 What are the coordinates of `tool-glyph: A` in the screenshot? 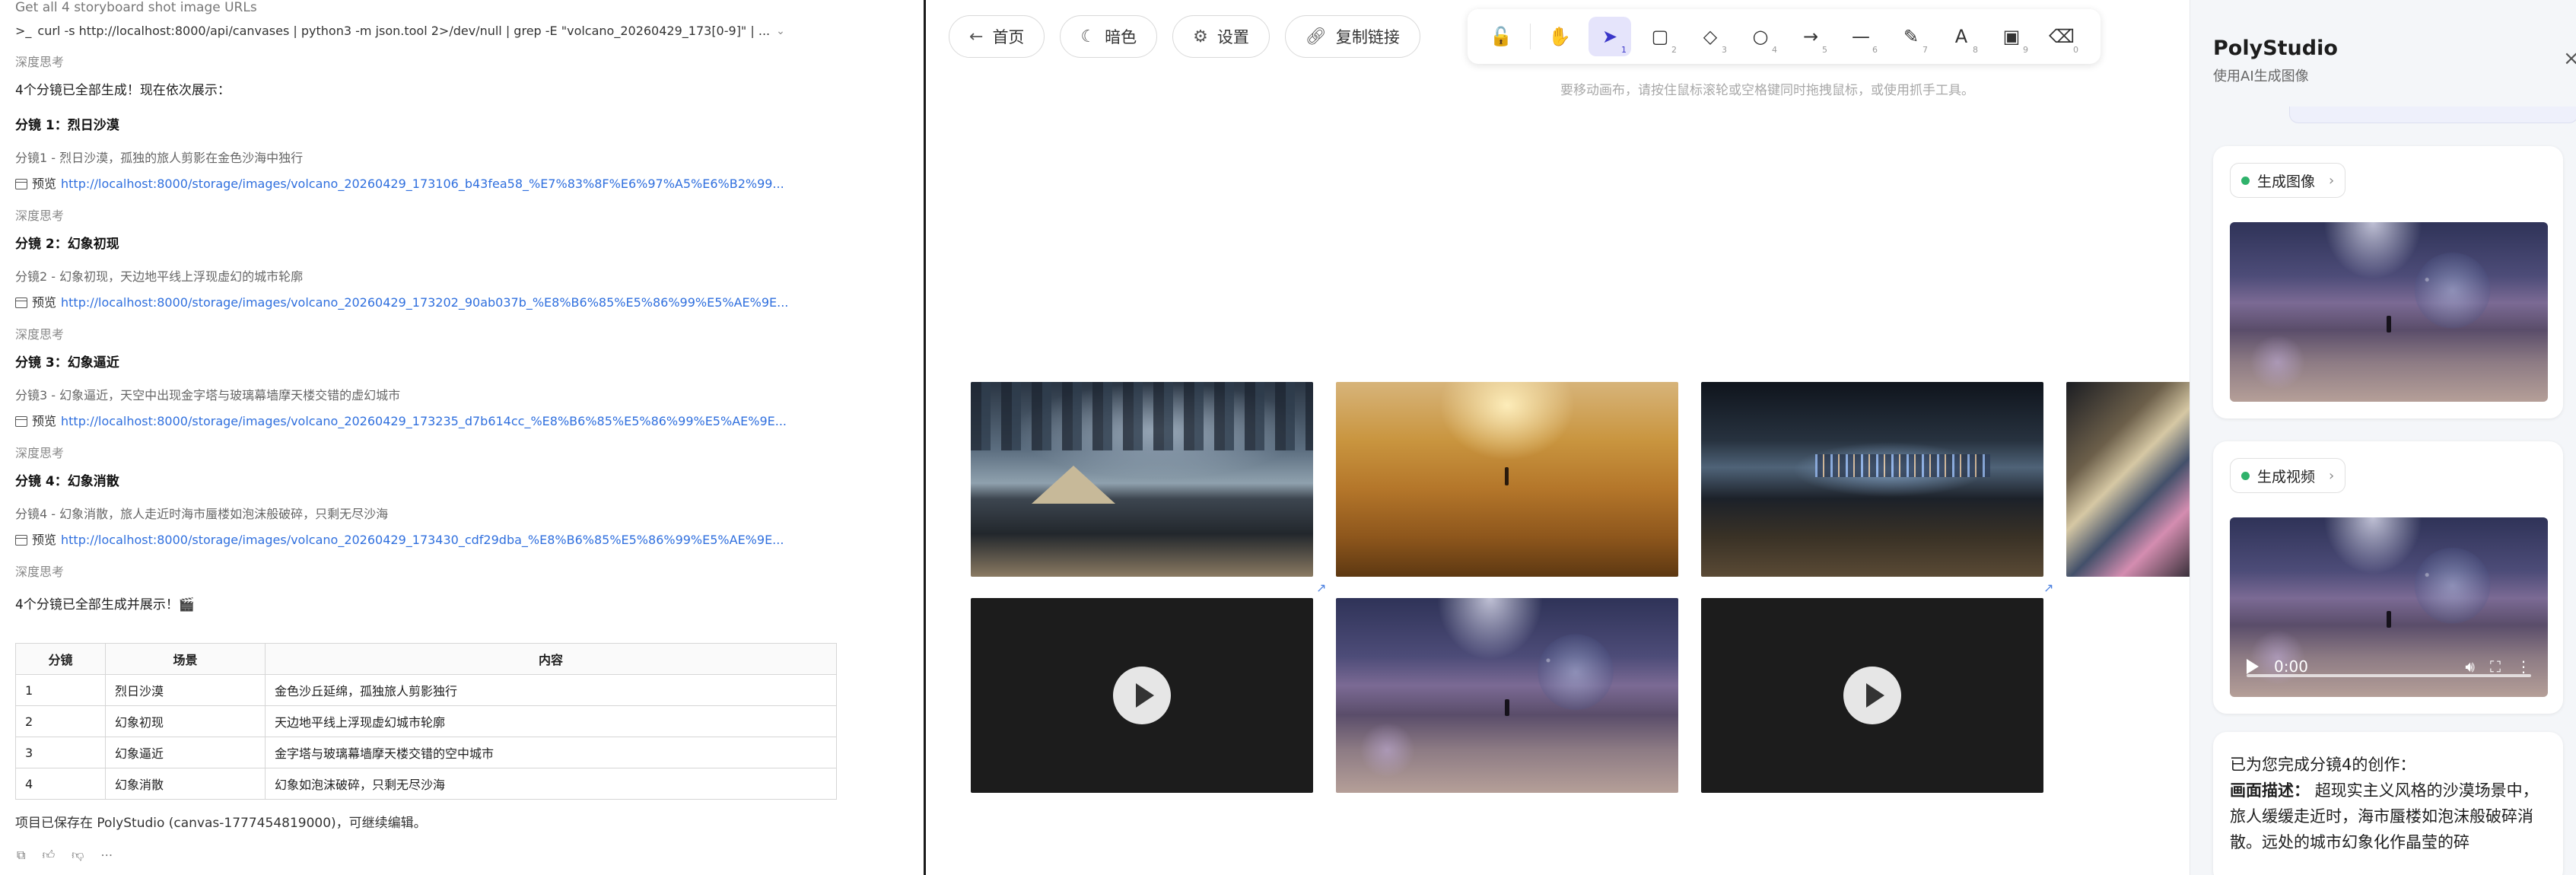 It's located at (1961, 36).